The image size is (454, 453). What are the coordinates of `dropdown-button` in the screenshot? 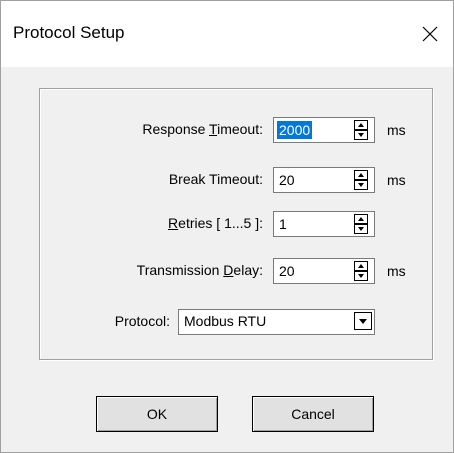 It's located at (363, 321).